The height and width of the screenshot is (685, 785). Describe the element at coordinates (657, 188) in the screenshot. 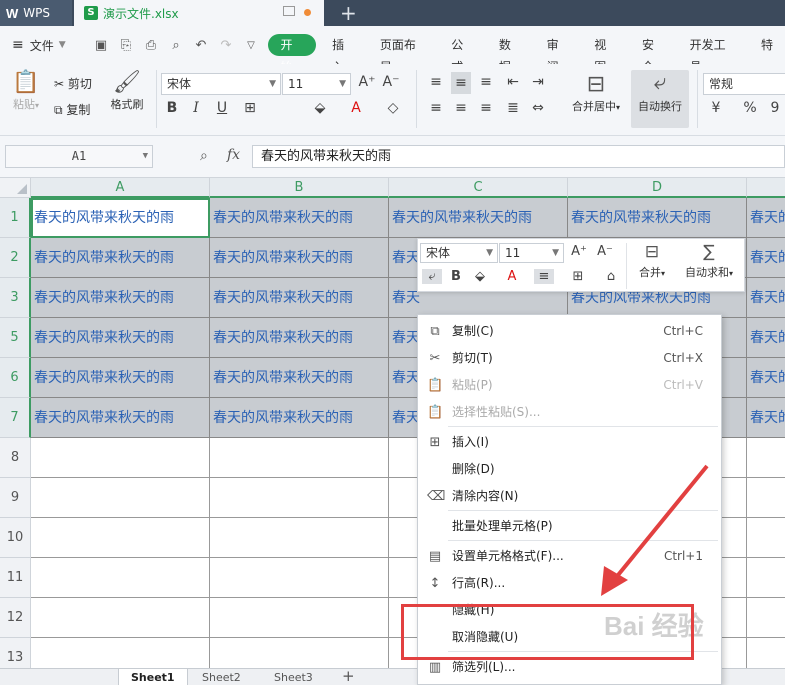

I see `column-header: D` at that location.